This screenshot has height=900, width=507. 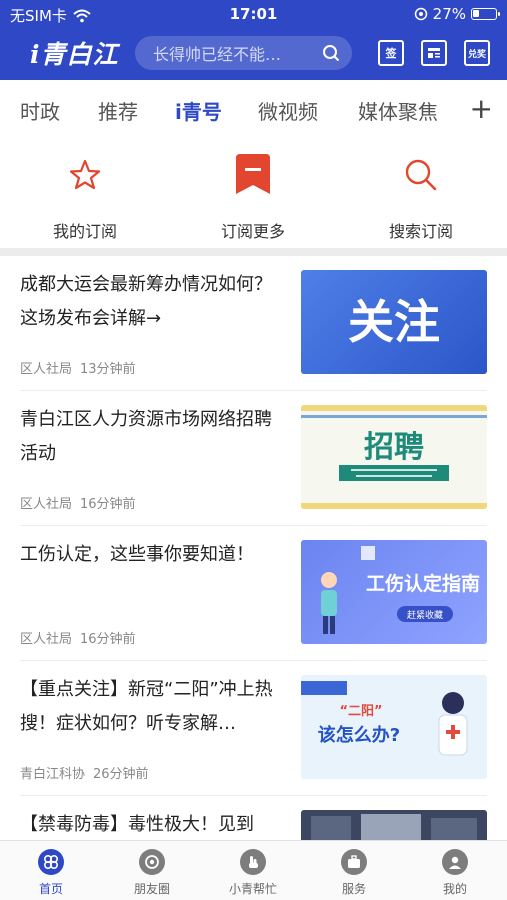 I want to click on newspaper-icon, so click(x=434, y=53).